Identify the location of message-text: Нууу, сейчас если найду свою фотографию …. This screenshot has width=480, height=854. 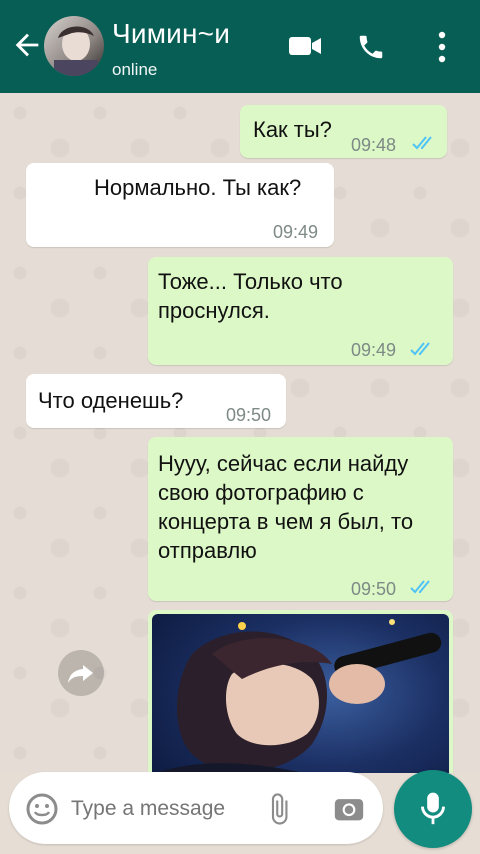
(286, 507).